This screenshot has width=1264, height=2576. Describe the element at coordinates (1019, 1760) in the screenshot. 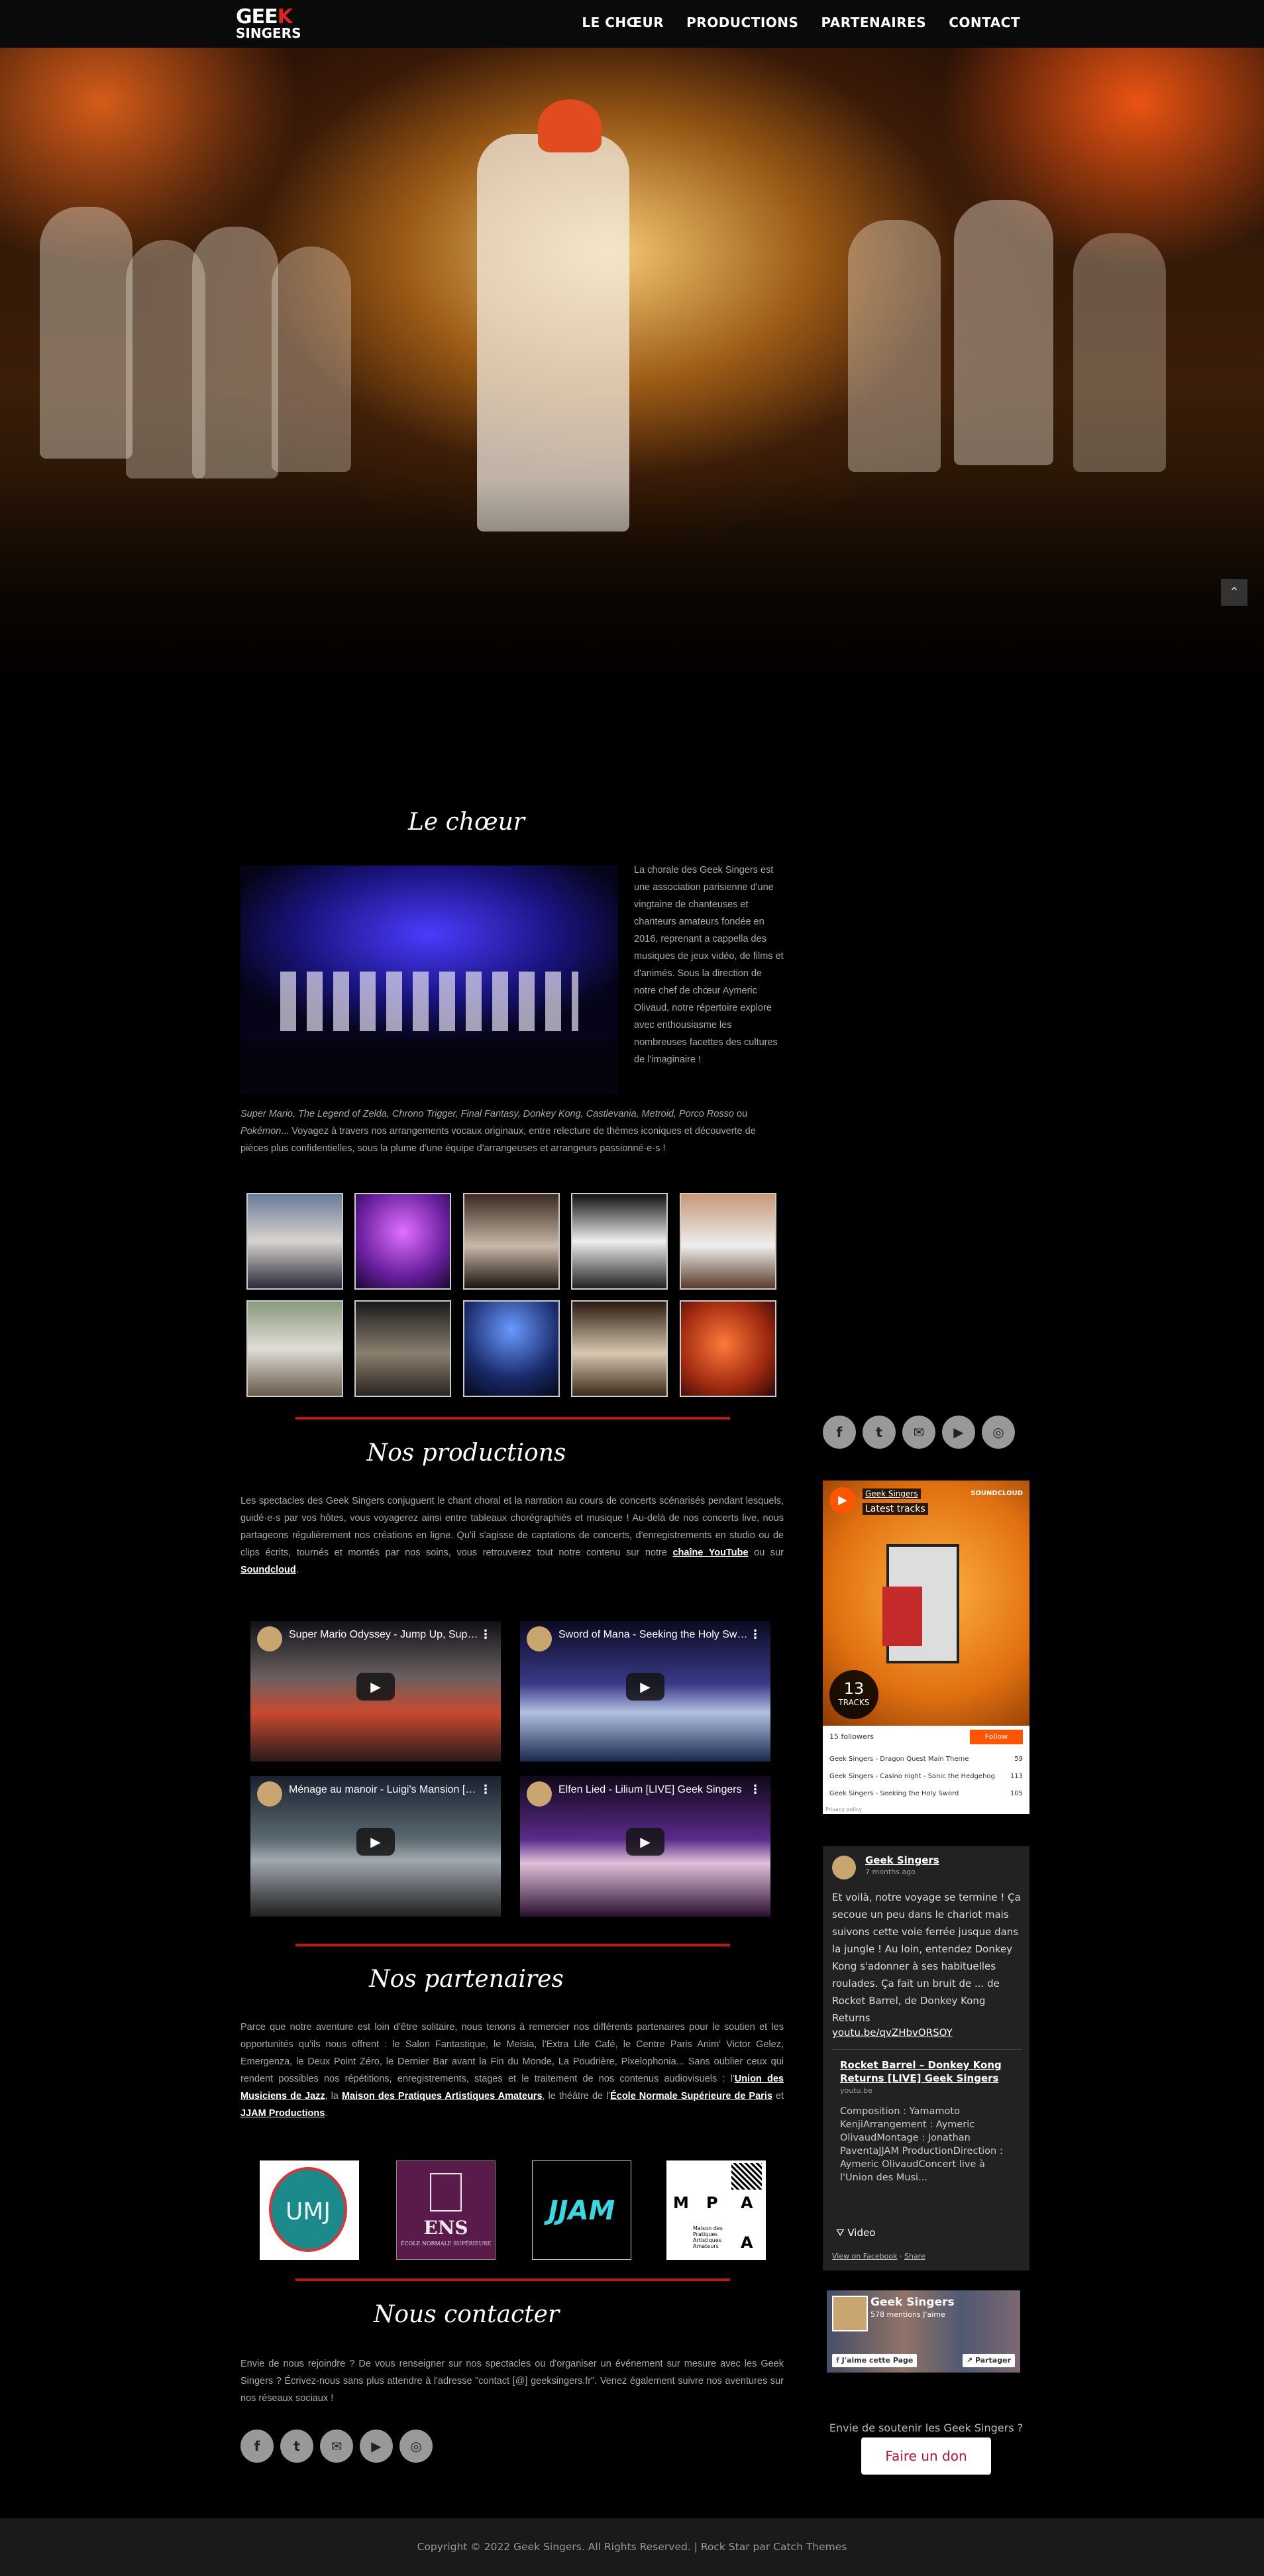

I see `track-plays: 59` at that location.